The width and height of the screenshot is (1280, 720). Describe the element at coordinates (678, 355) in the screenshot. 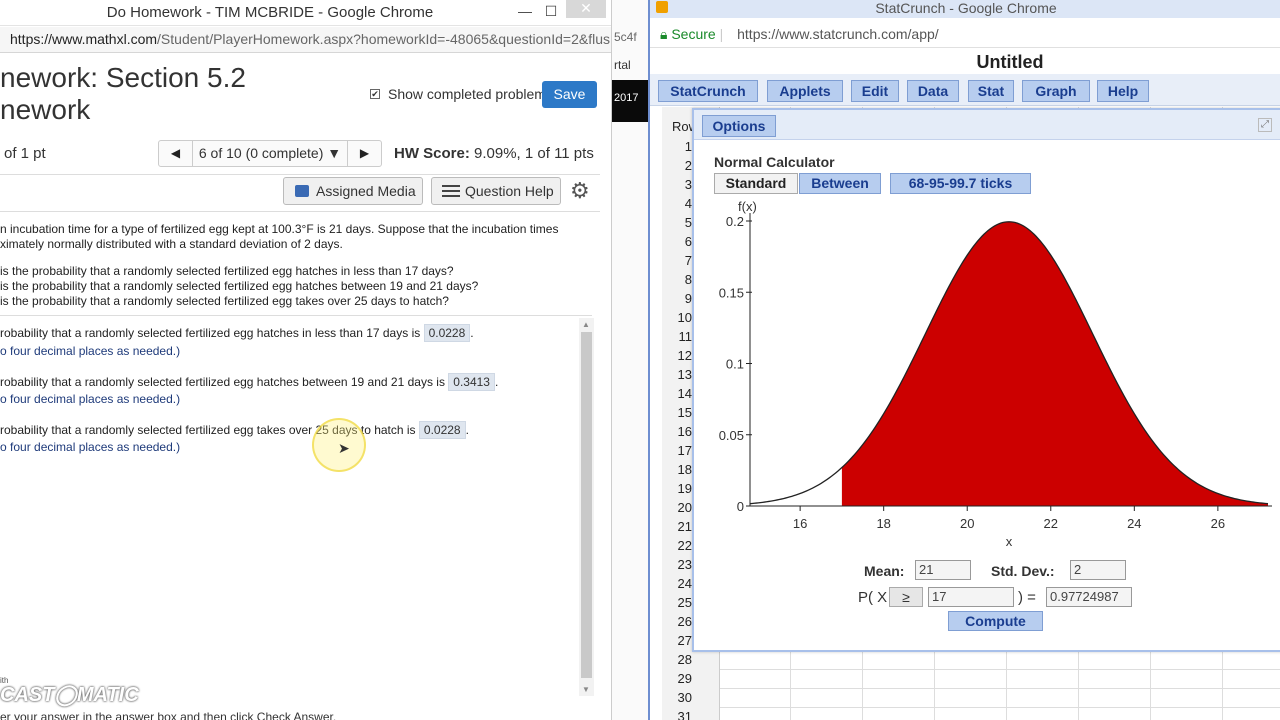

I see `row-number: 12` at that location.